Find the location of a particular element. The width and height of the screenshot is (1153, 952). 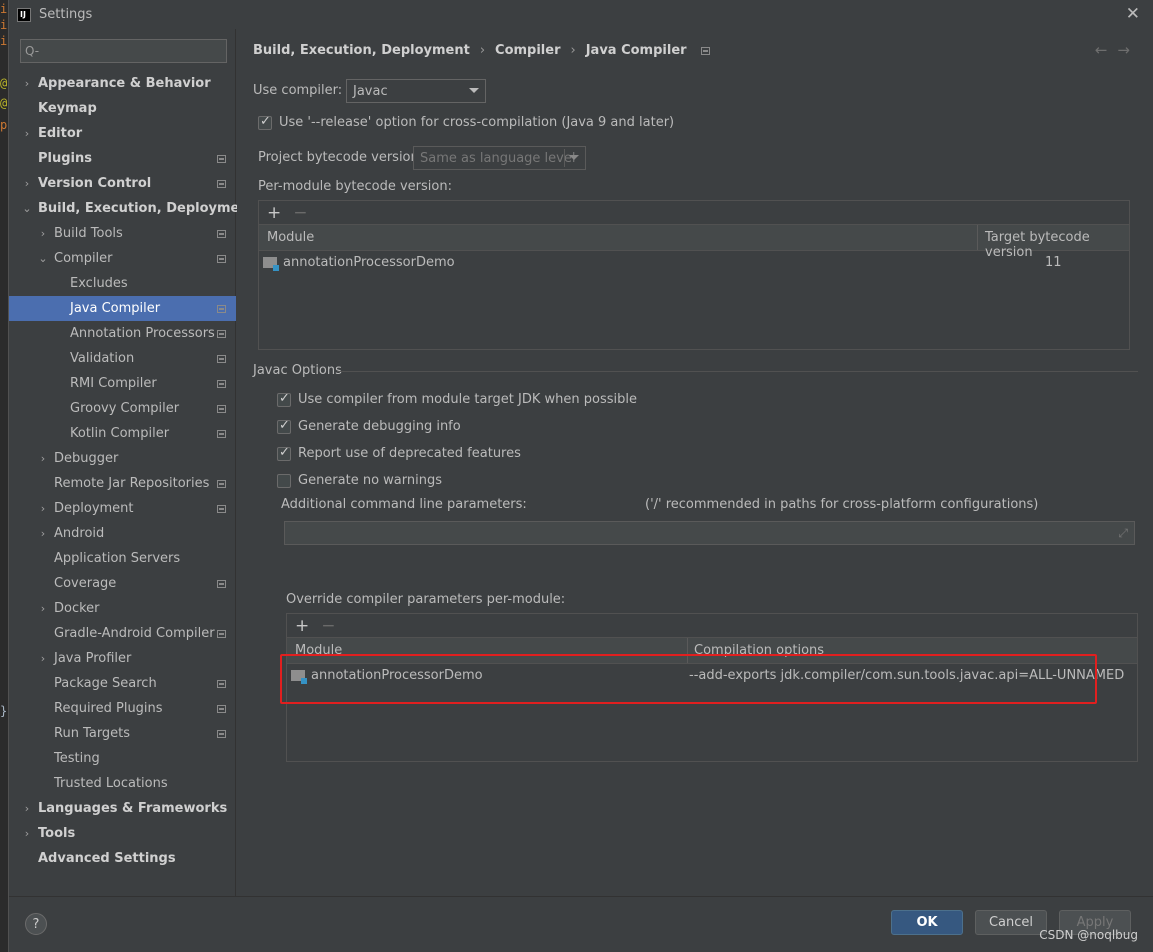

settings-search-input: Q- is located at coordinates (123, 51).